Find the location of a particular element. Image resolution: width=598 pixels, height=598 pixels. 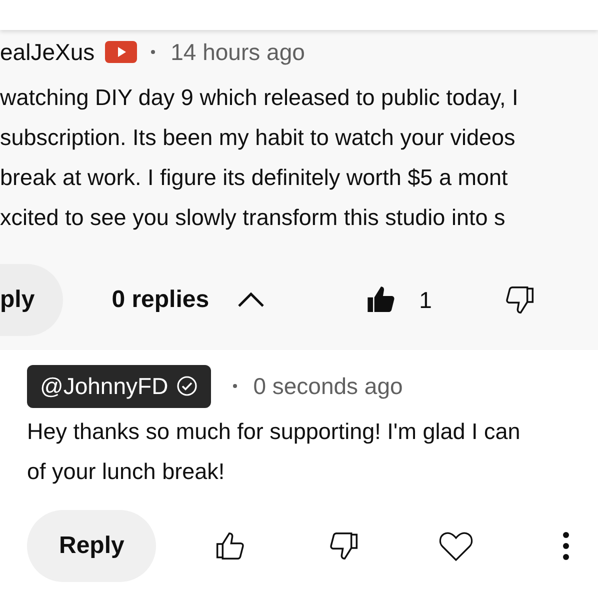

comment-text-line: xcited to see you slowly transform this studio into s is located at coordinates (253, 218).